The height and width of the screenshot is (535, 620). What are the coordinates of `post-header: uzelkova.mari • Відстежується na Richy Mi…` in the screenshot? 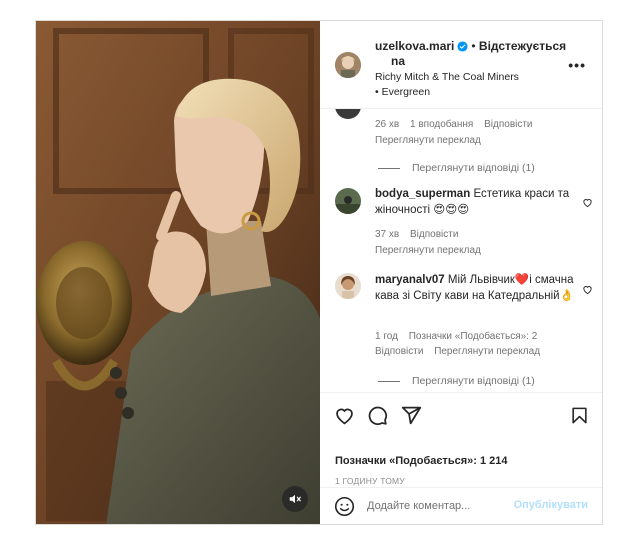 It's located at (461, 65).